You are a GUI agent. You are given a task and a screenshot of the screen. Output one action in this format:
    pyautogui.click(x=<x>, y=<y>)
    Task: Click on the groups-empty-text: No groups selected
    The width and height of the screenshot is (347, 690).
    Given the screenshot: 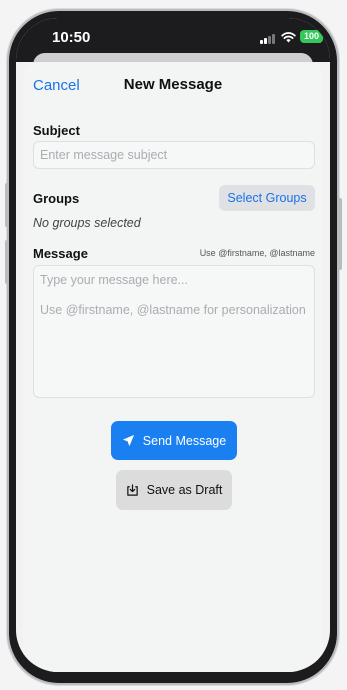 What is the action you would take?
    pyautogui.click(x=87, y=223)
    